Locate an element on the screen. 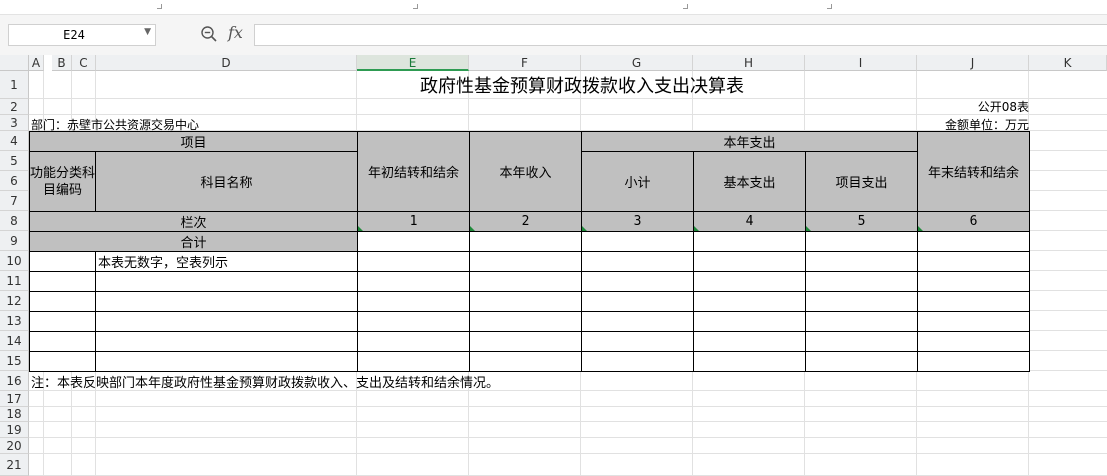  column-header-g: G is located at coordinates (637, 63).